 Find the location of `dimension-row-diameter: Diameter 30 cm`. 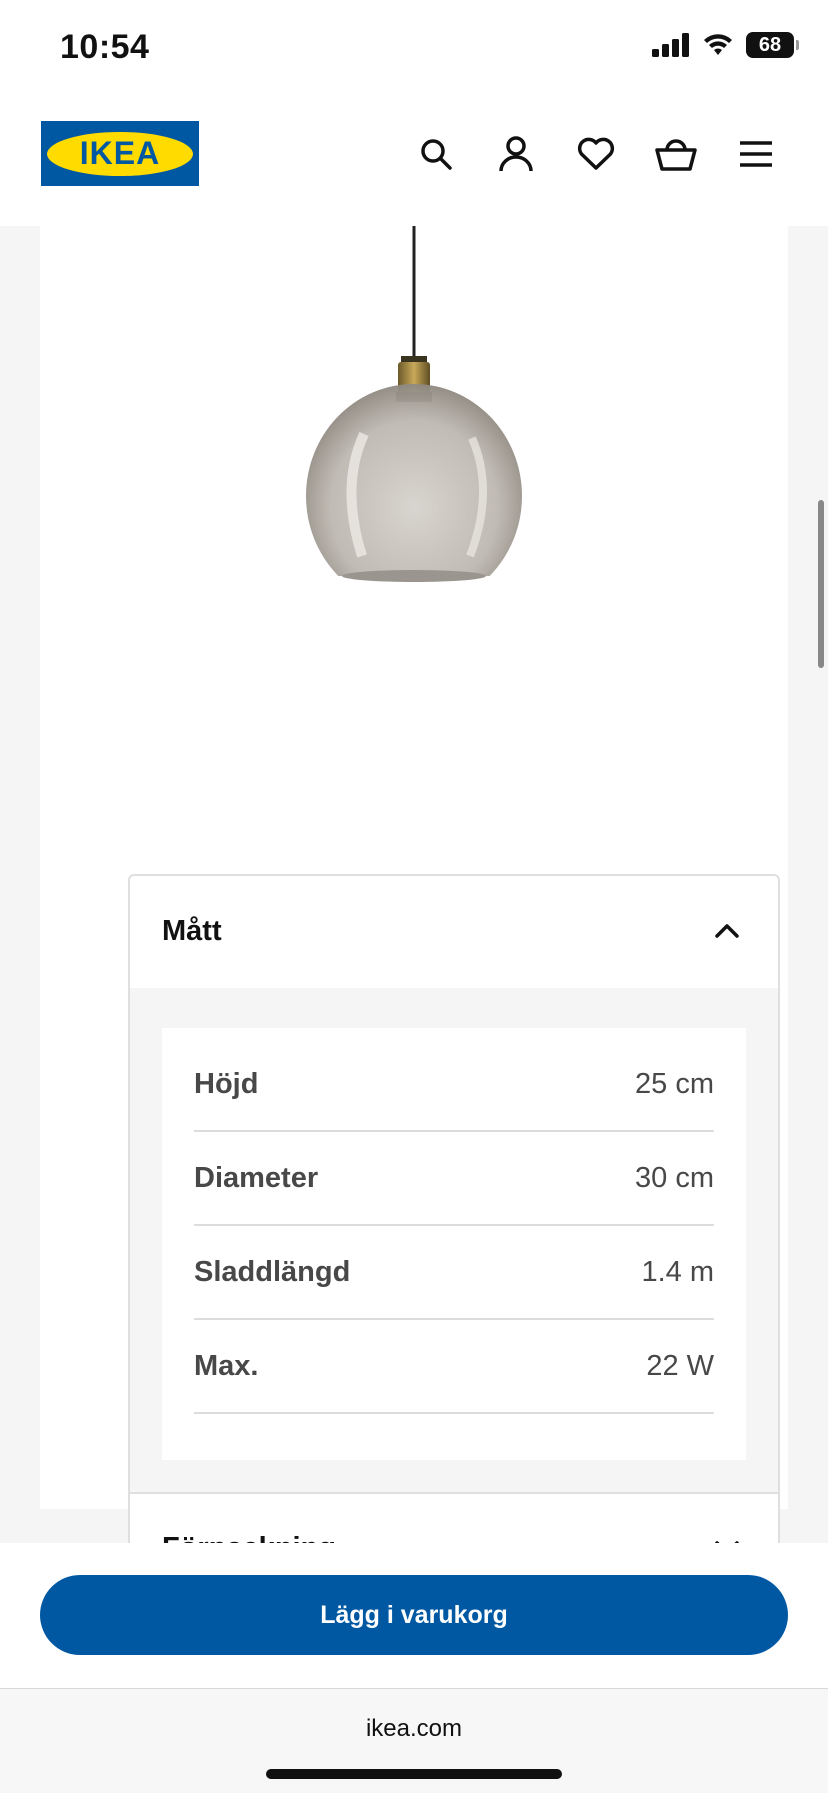

dimension-row-diameter: Diameter 30 cm is located at coordinates (454, 1179).